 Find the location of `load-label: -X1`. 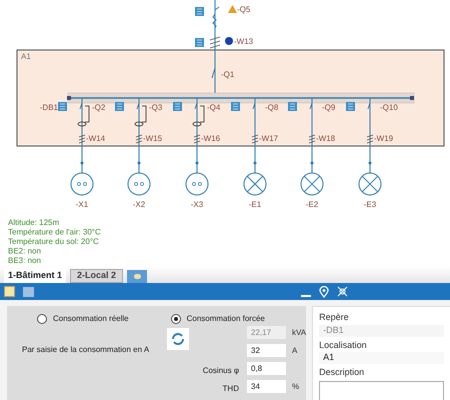

load-label: -X1 is located at coordinates (82, 204).